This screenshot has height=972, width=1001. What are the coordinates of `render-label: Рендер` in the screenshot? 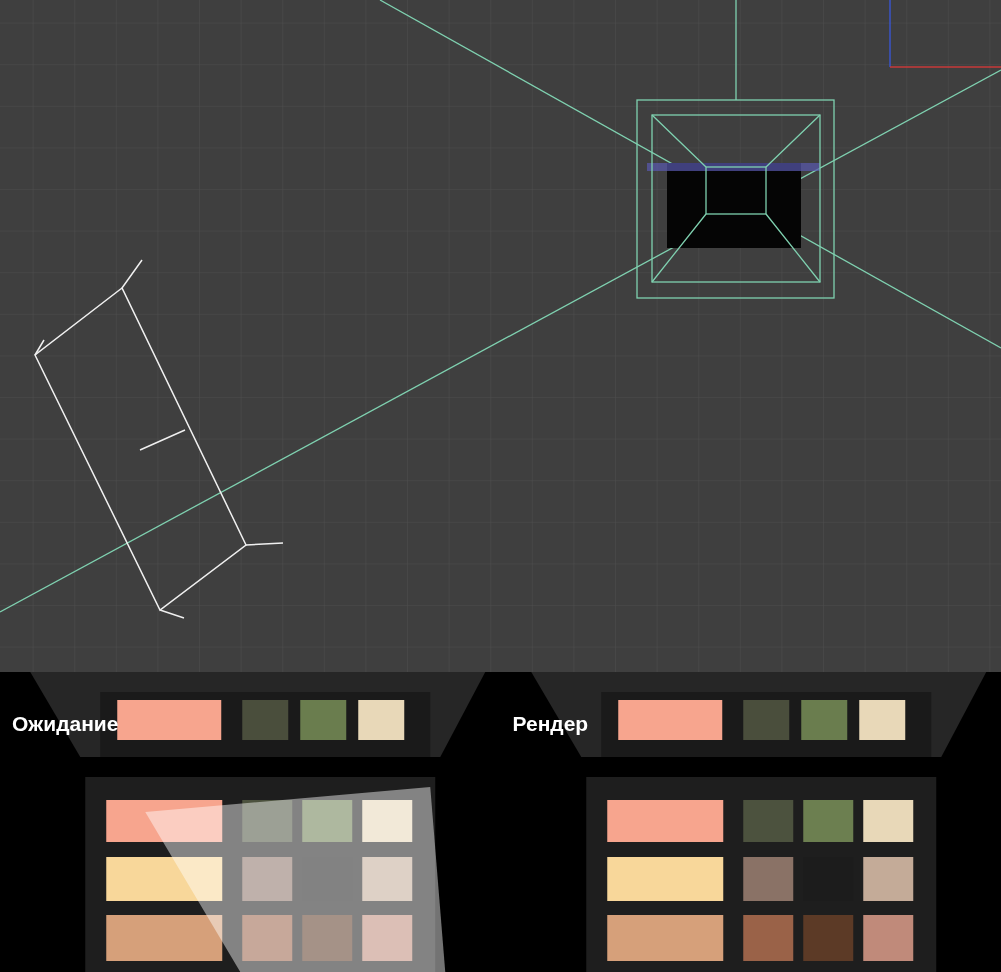 It's located at (550, 724).